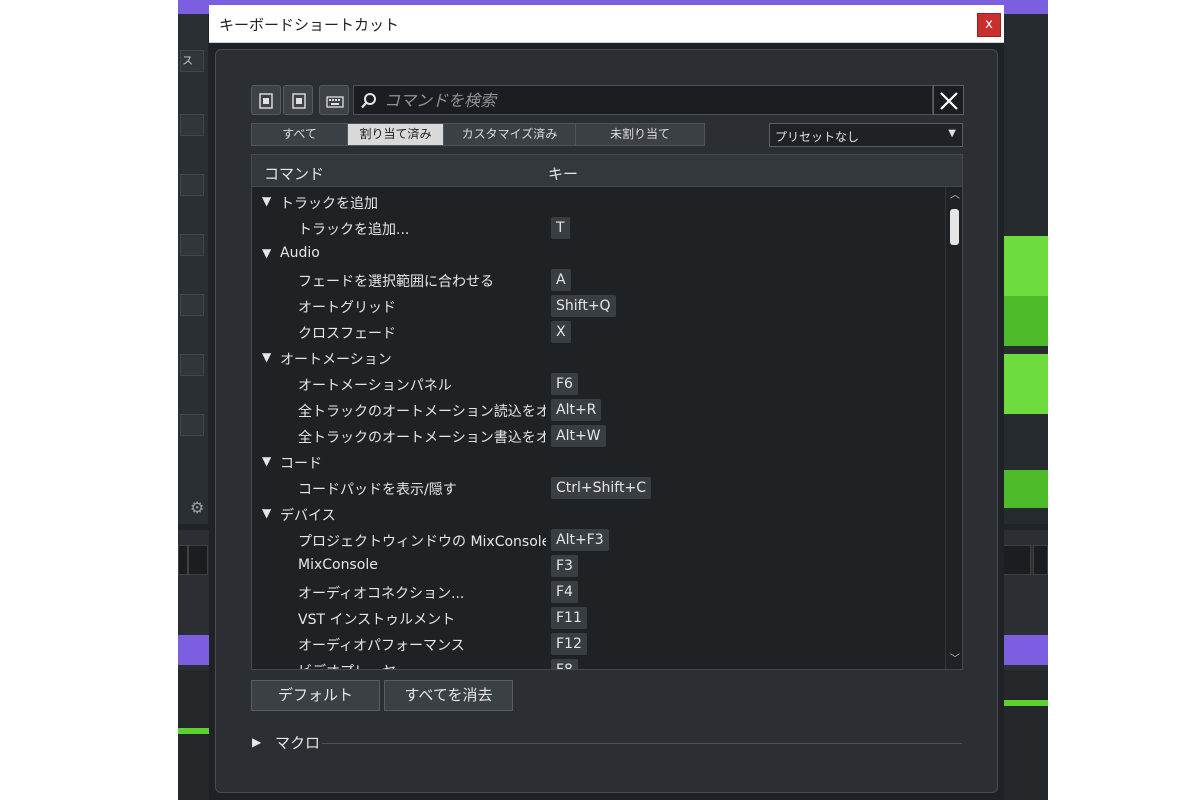  Describe the element at coordinates (607, 170) in the screenshot. I see `list-header: コマンド キー` at that location.